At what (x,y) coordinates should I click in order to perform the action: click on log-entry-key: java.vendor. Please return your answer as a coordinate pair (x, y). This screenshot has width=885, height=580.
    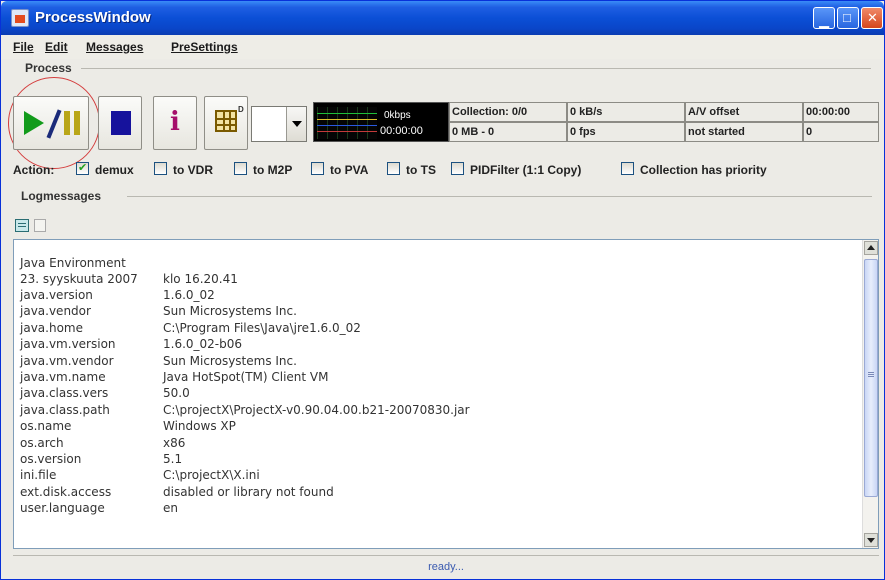
    Looking at the image, I should click on (55, 311).